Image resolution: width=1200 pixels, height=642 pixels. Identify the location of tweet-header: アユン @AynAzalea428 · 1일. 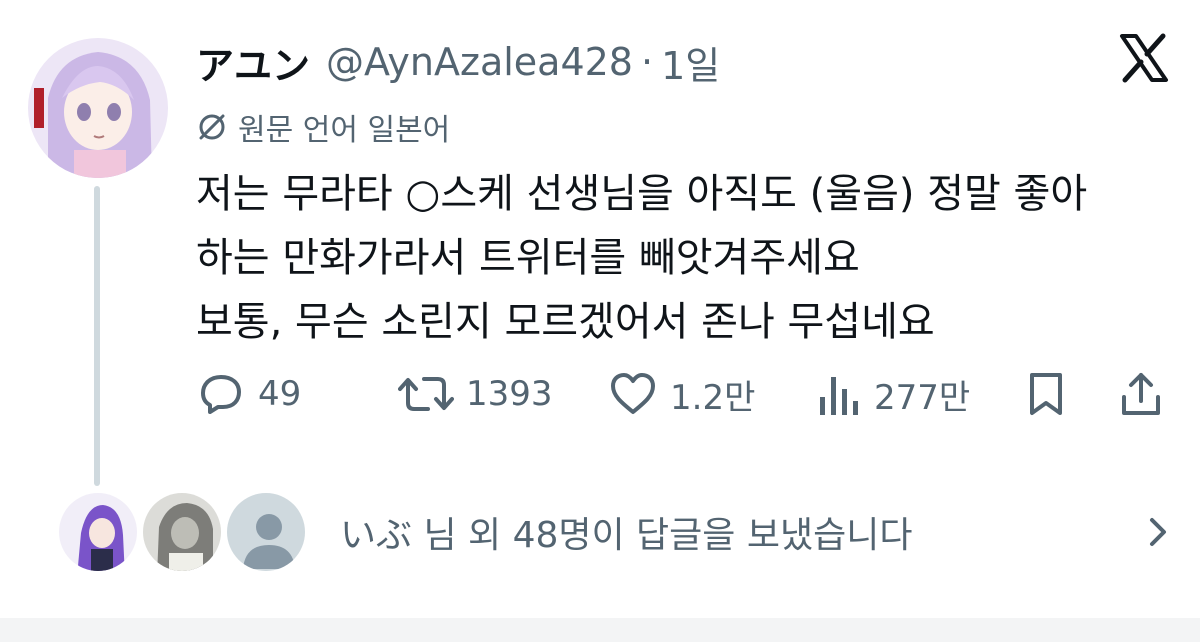
(458, 62).